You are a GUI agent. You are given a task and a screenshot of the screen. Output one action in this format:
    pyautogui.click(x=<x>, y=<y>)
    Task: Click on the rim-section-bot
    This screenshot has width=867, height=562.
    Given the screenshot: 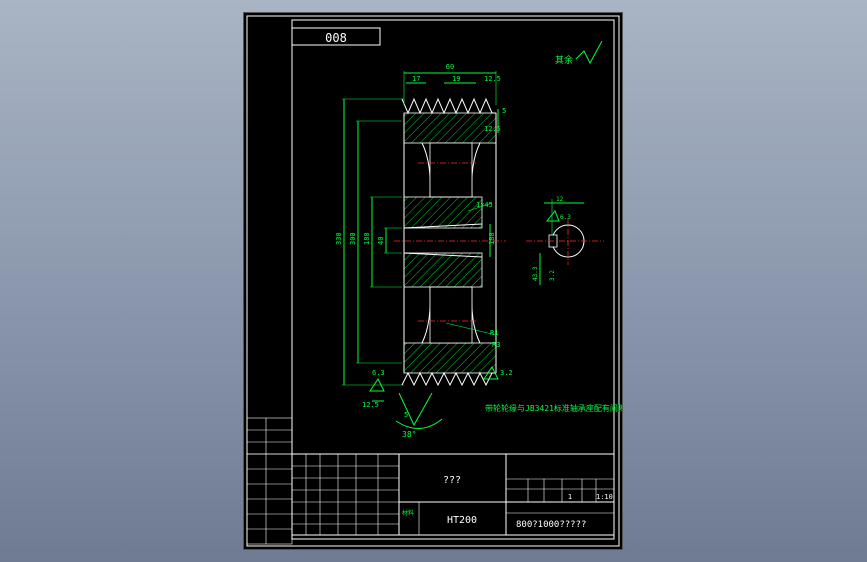 What is the action you would take?
    pyautogui.click(x=450, y=358)
    